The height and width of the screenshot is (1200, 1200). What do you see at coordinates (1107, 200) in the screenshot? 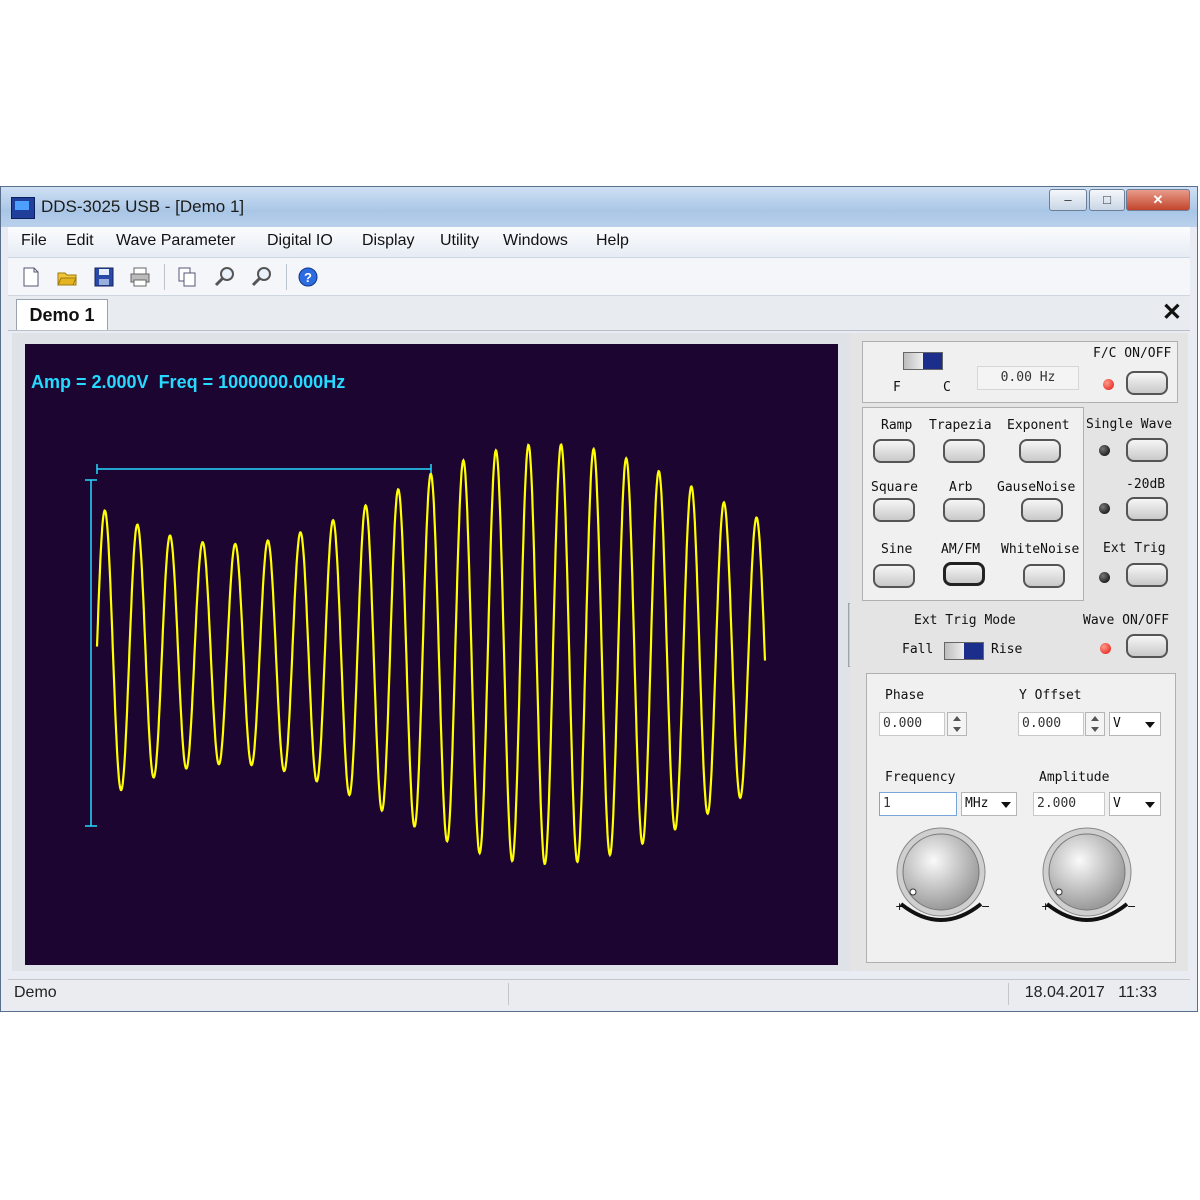
I see `maximize-button: □` at bounding box center [1107, 200].